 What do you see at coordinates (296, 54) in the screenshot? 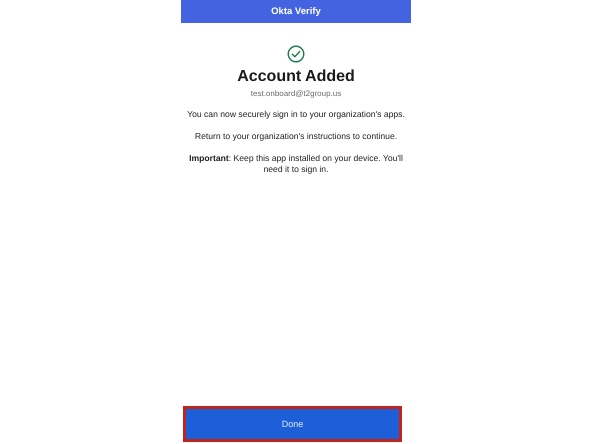
I see `check-circle-icon` at bounding box center [296, 54].